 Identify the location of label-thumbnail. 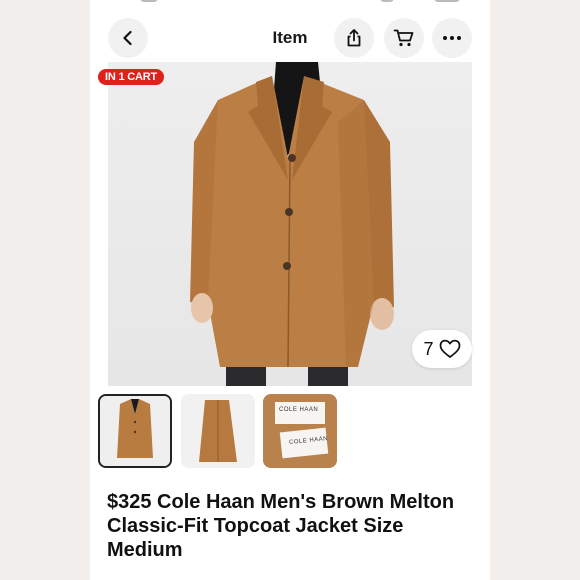
(300, 431).